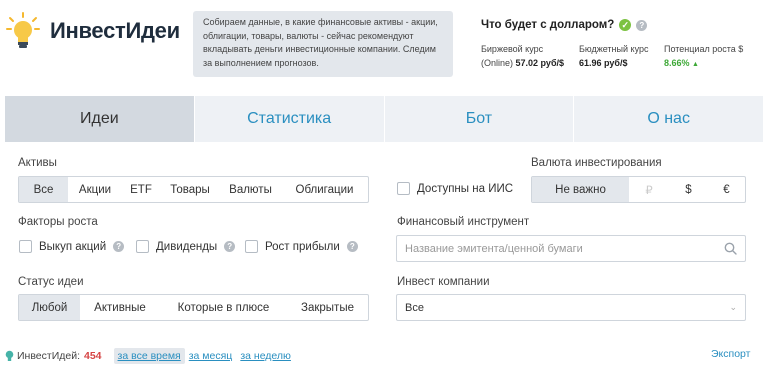 This screenshot has height=373, width=768. Describe the element at coordinates (522, 56) in the screenshot. I see `exchange-rate: Биржевой курс (Online) 57.02 руб/$` at that location.